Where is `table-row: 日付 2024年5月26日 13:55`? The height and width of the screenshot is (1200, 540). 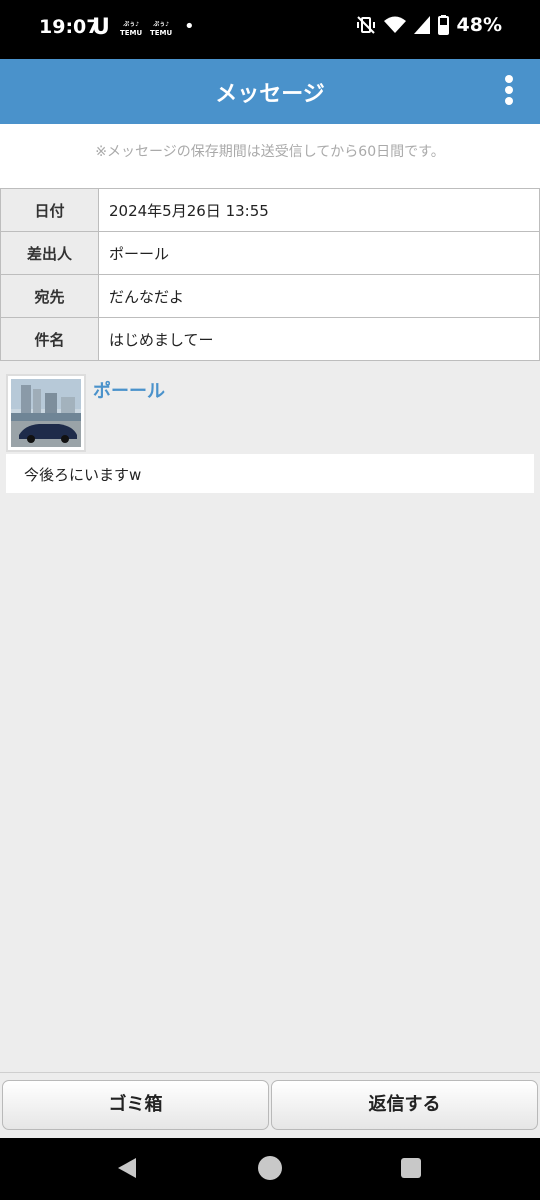
table-row: 日付 2024年5月26日 13:55 is located at coordinates (270, 210).